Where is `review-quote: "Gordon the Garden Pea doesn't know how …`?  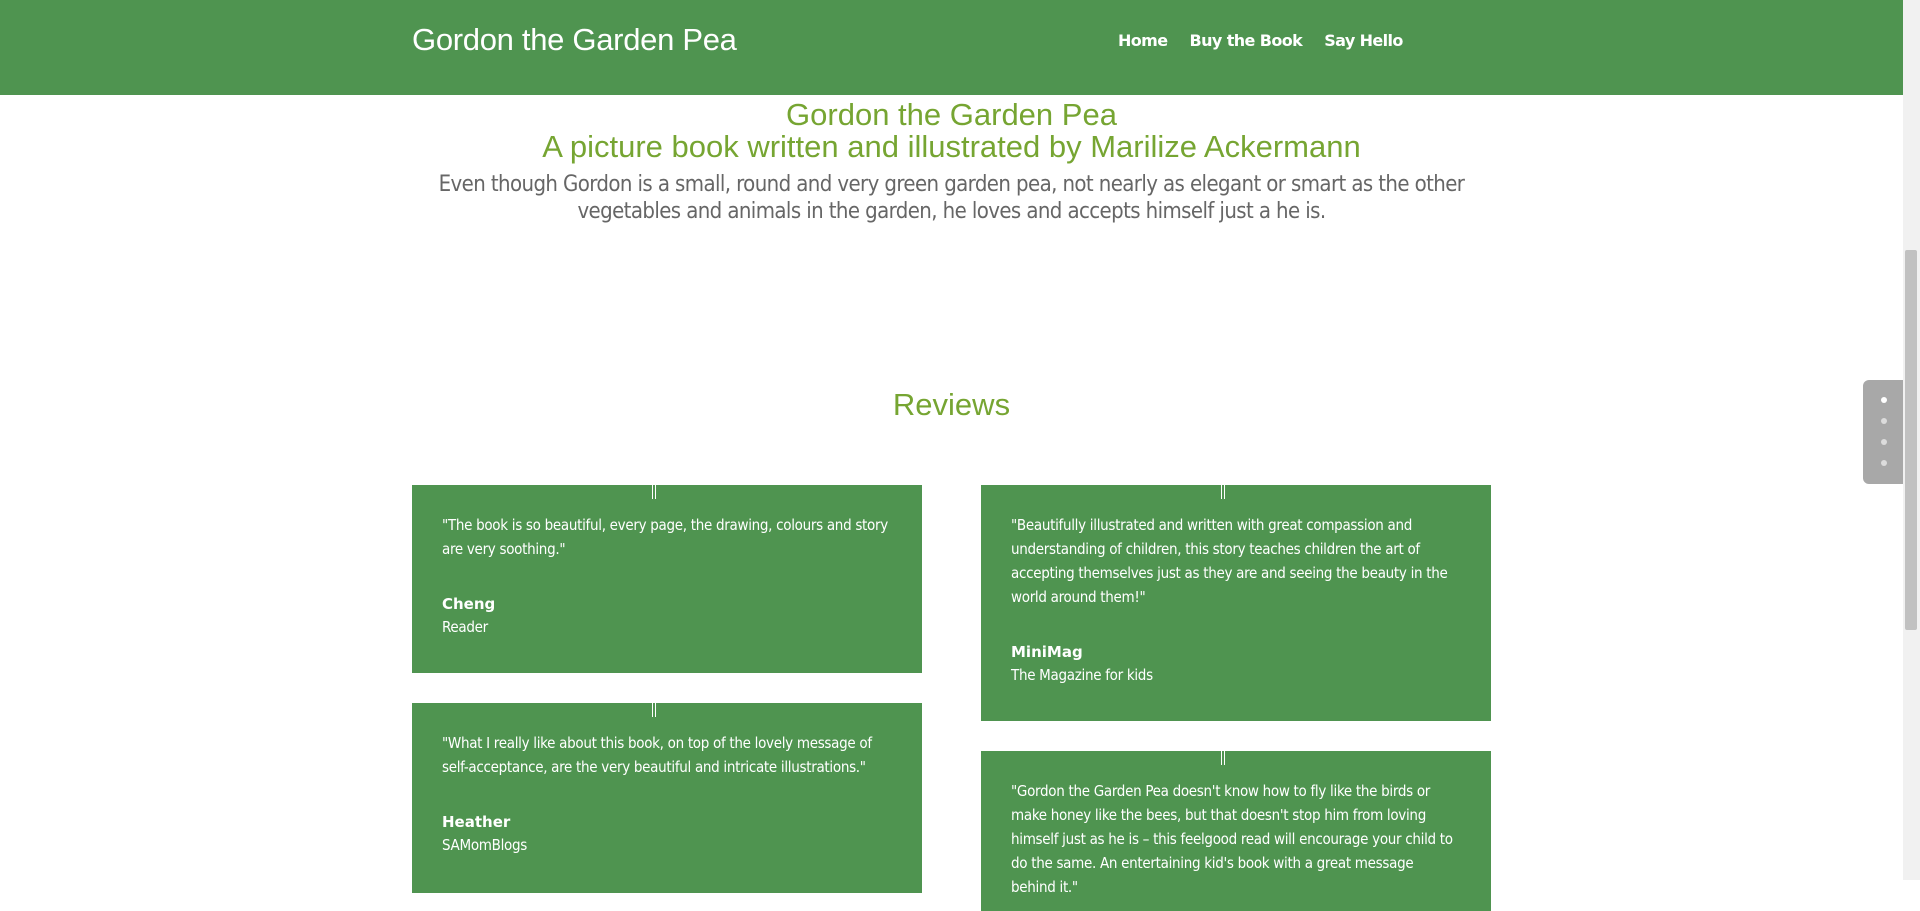 review-quote: "Gordon the Garden Pea doesn't know how … is located at coordinates (1232, 839).